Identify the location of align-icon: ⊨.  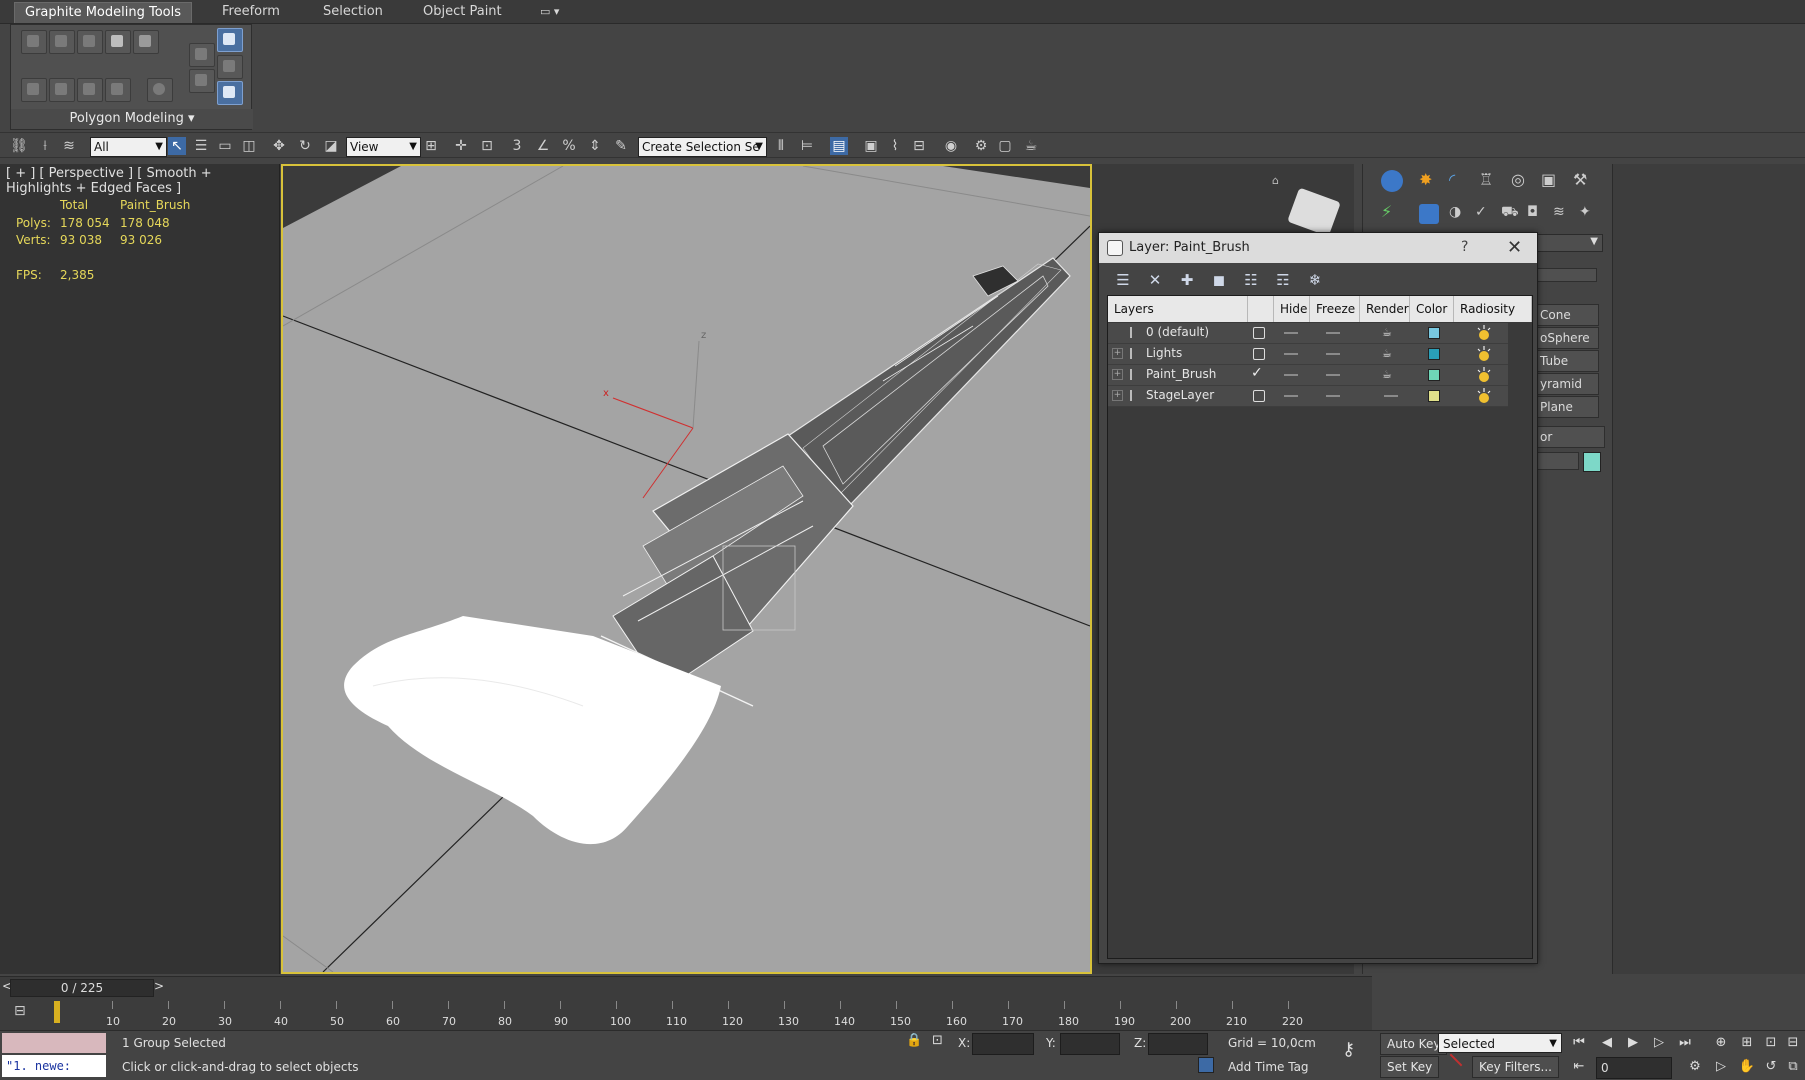
(807, 146).